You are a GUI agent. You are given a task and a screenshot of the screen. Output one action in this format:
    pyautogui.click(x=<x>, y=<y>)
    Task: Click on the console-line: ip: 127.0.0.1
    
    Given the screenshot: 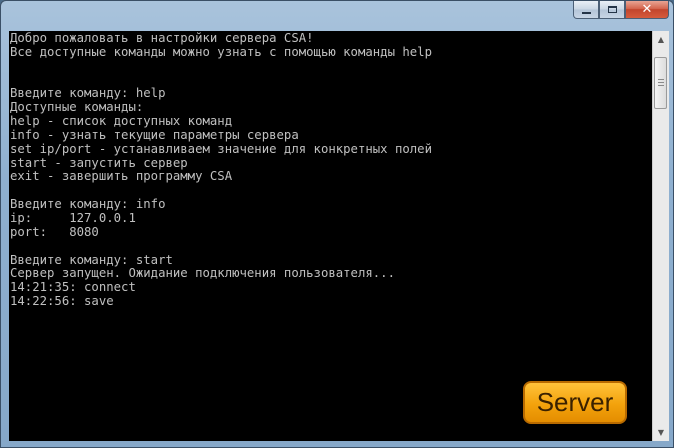 What is the action you would take?
    pyautogui.click(x=73, y=217)
    